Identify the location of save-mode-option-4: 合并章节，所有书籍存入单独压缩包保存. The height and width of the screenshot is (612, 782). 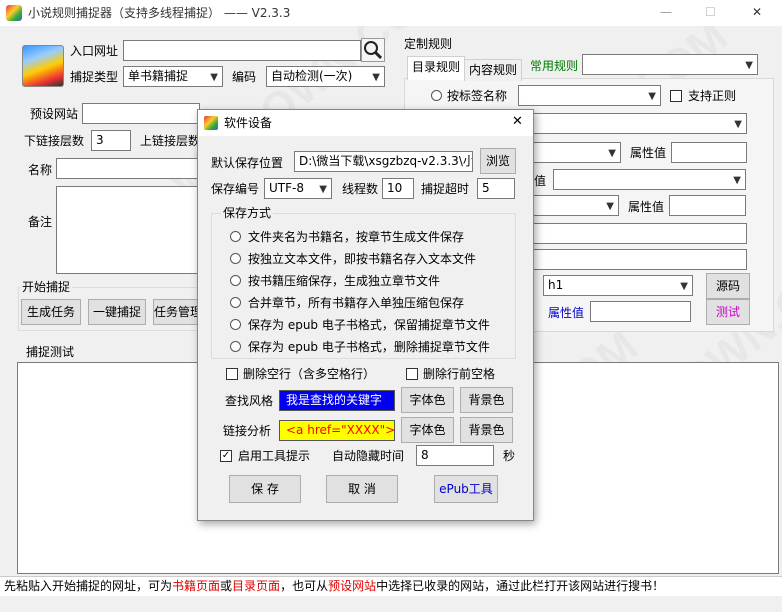
(356, 303).